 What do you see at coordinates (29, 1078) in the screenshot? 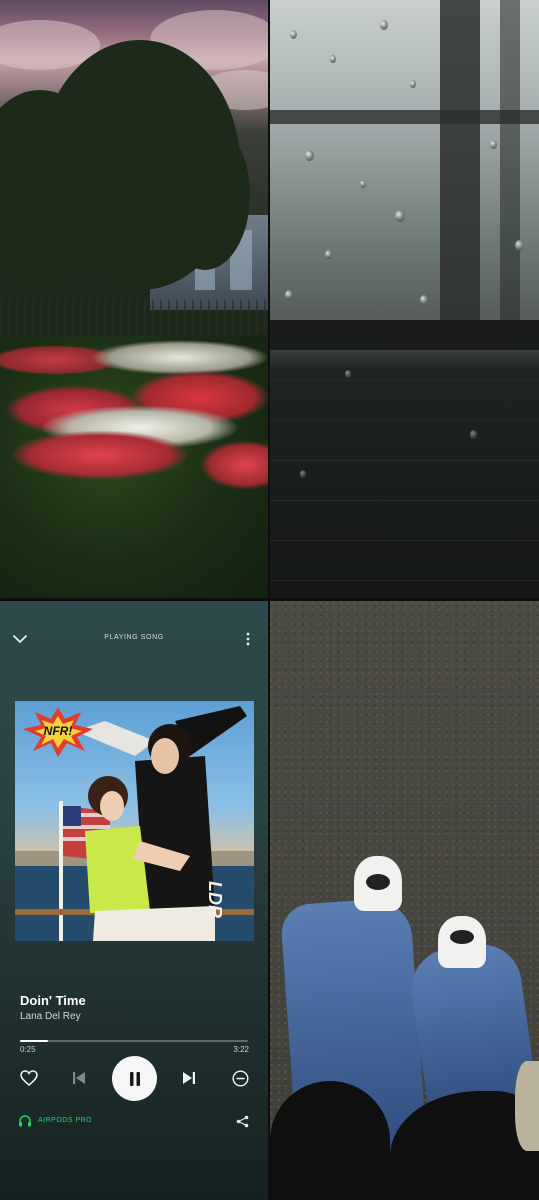
I see `heart-icon` at bounding box center [29, 1078].